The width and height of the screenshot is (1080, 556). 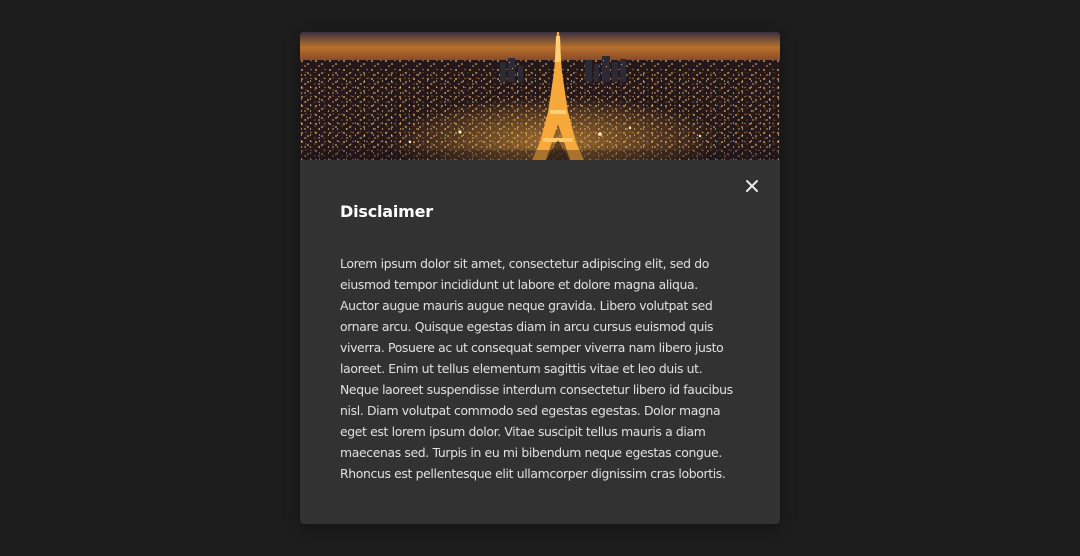 I want to click on dialog-title: Disclaimer, so click(x=386, y=211).